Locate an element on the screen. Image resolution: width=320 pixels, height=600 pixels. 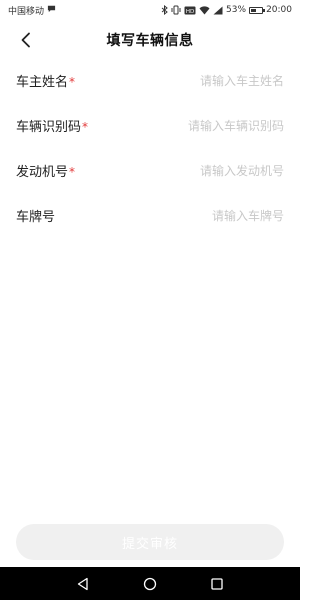
bluetooth-icon is located at coordinates (164, 10).